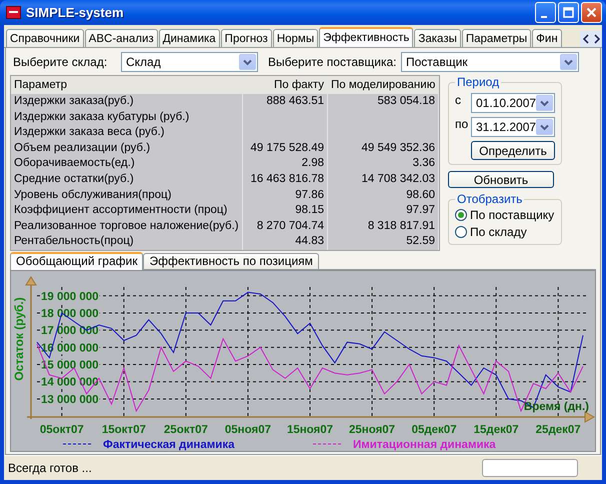 The width and height of the screenshot is (606, 484). Describe the element at coordinates (19, 339) in the screenshot. I see `axis-title: Остаток (руб.)` at that location.